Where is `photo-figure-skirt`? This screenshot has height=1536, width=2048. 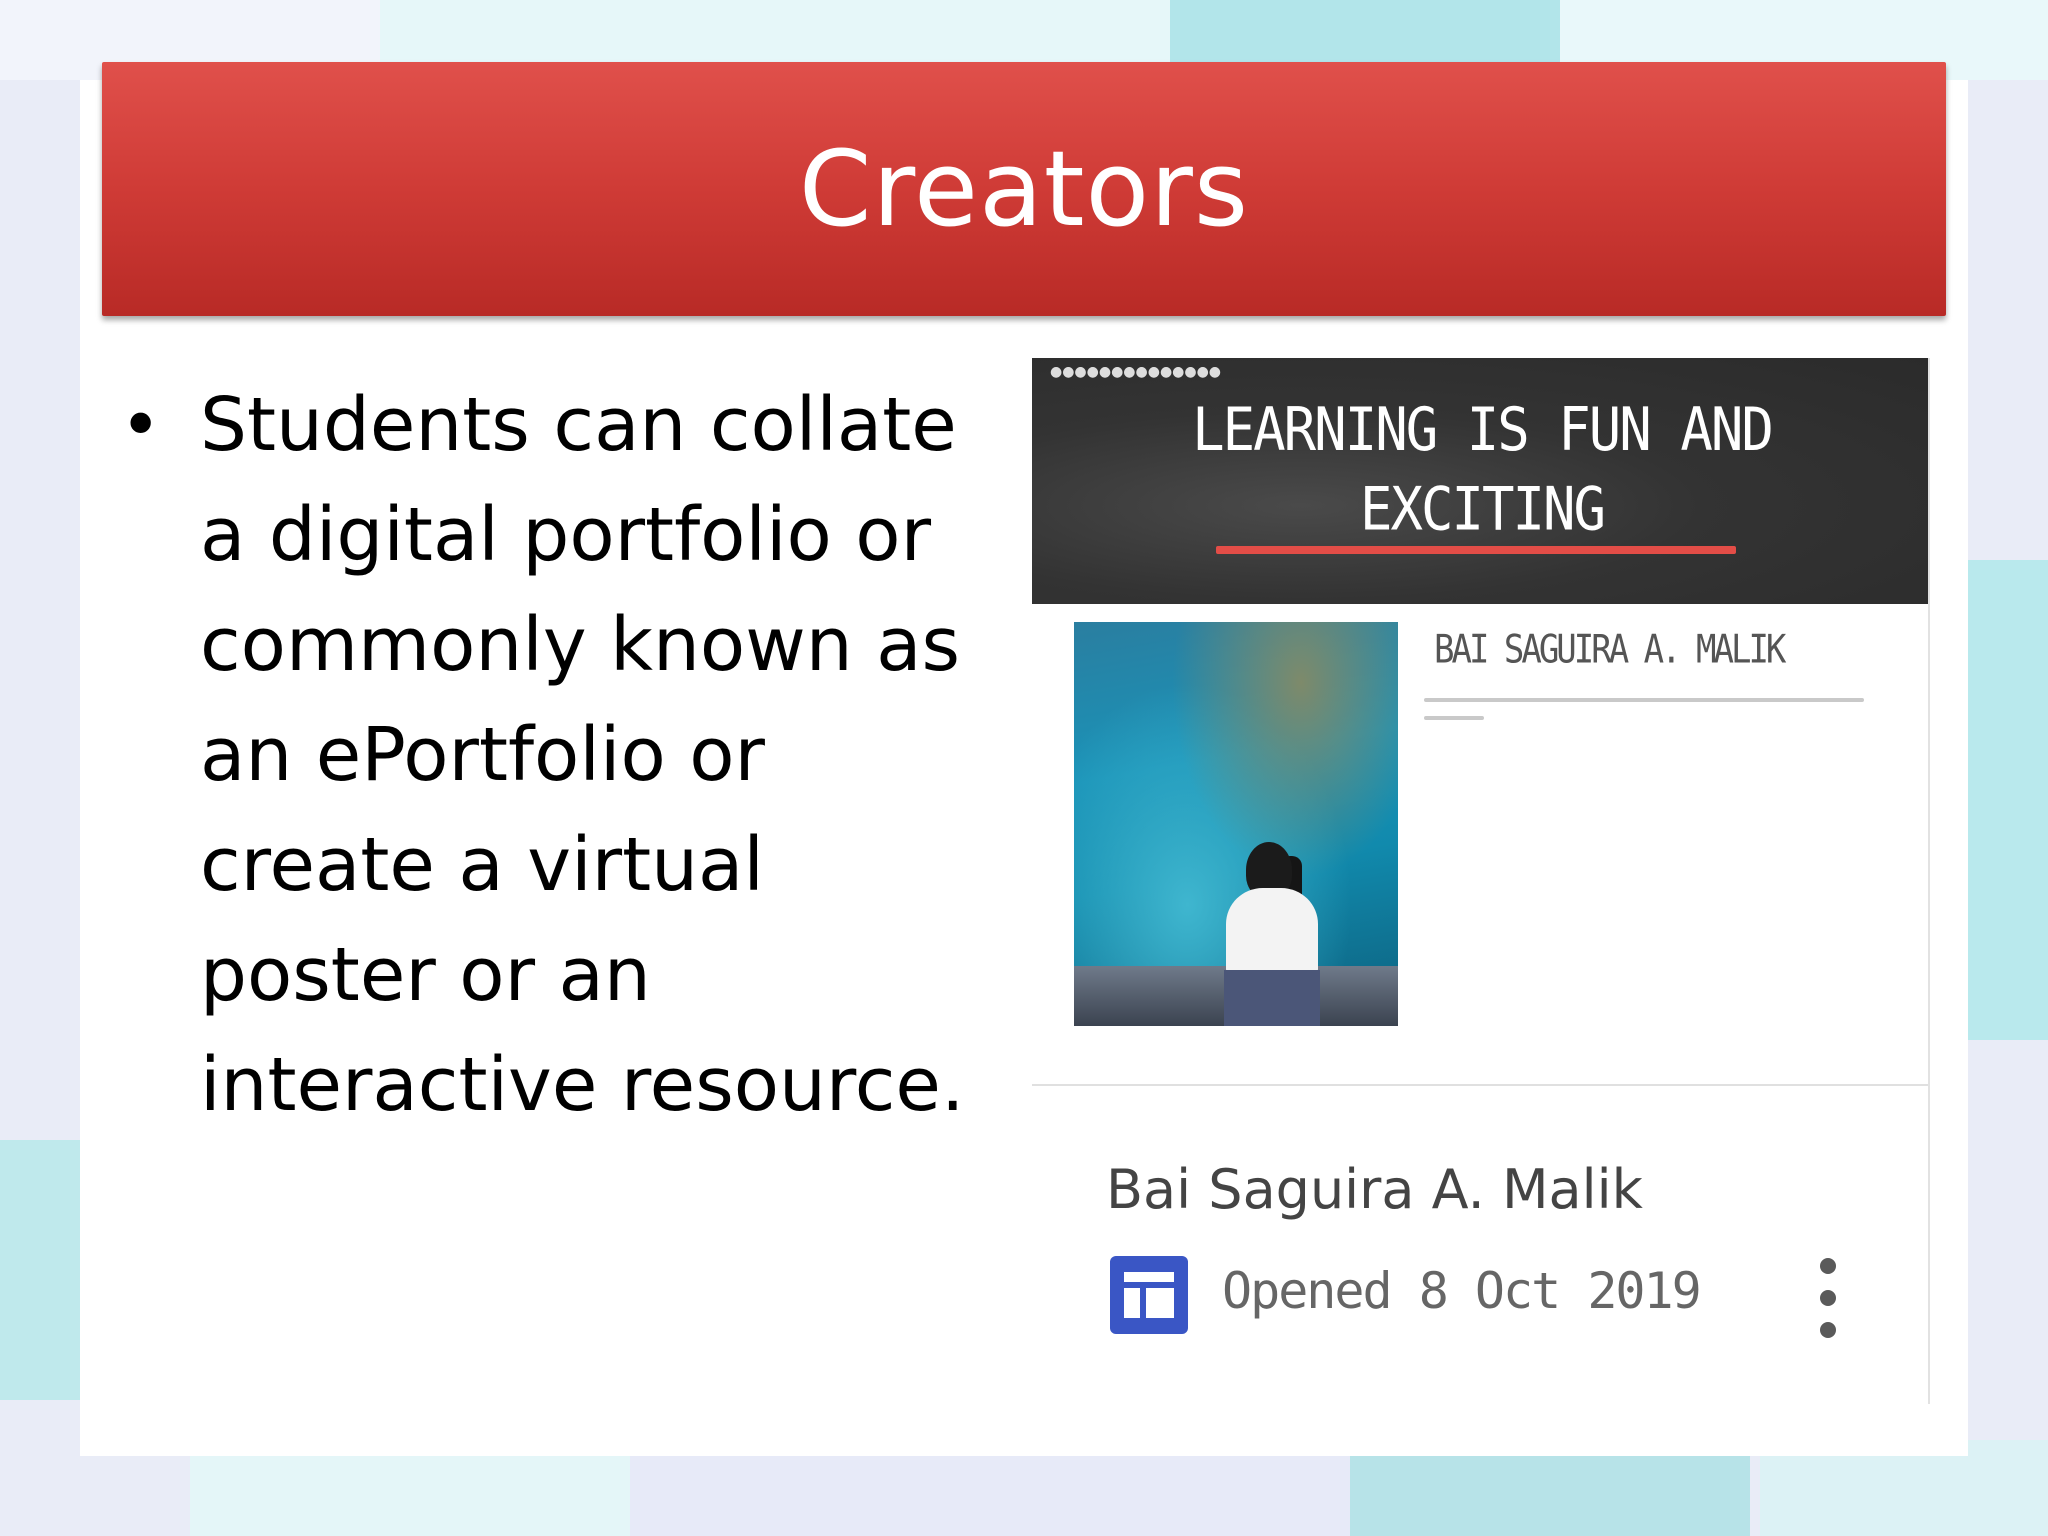 photo-figure-skirt is located at coordinates (1272, 998).